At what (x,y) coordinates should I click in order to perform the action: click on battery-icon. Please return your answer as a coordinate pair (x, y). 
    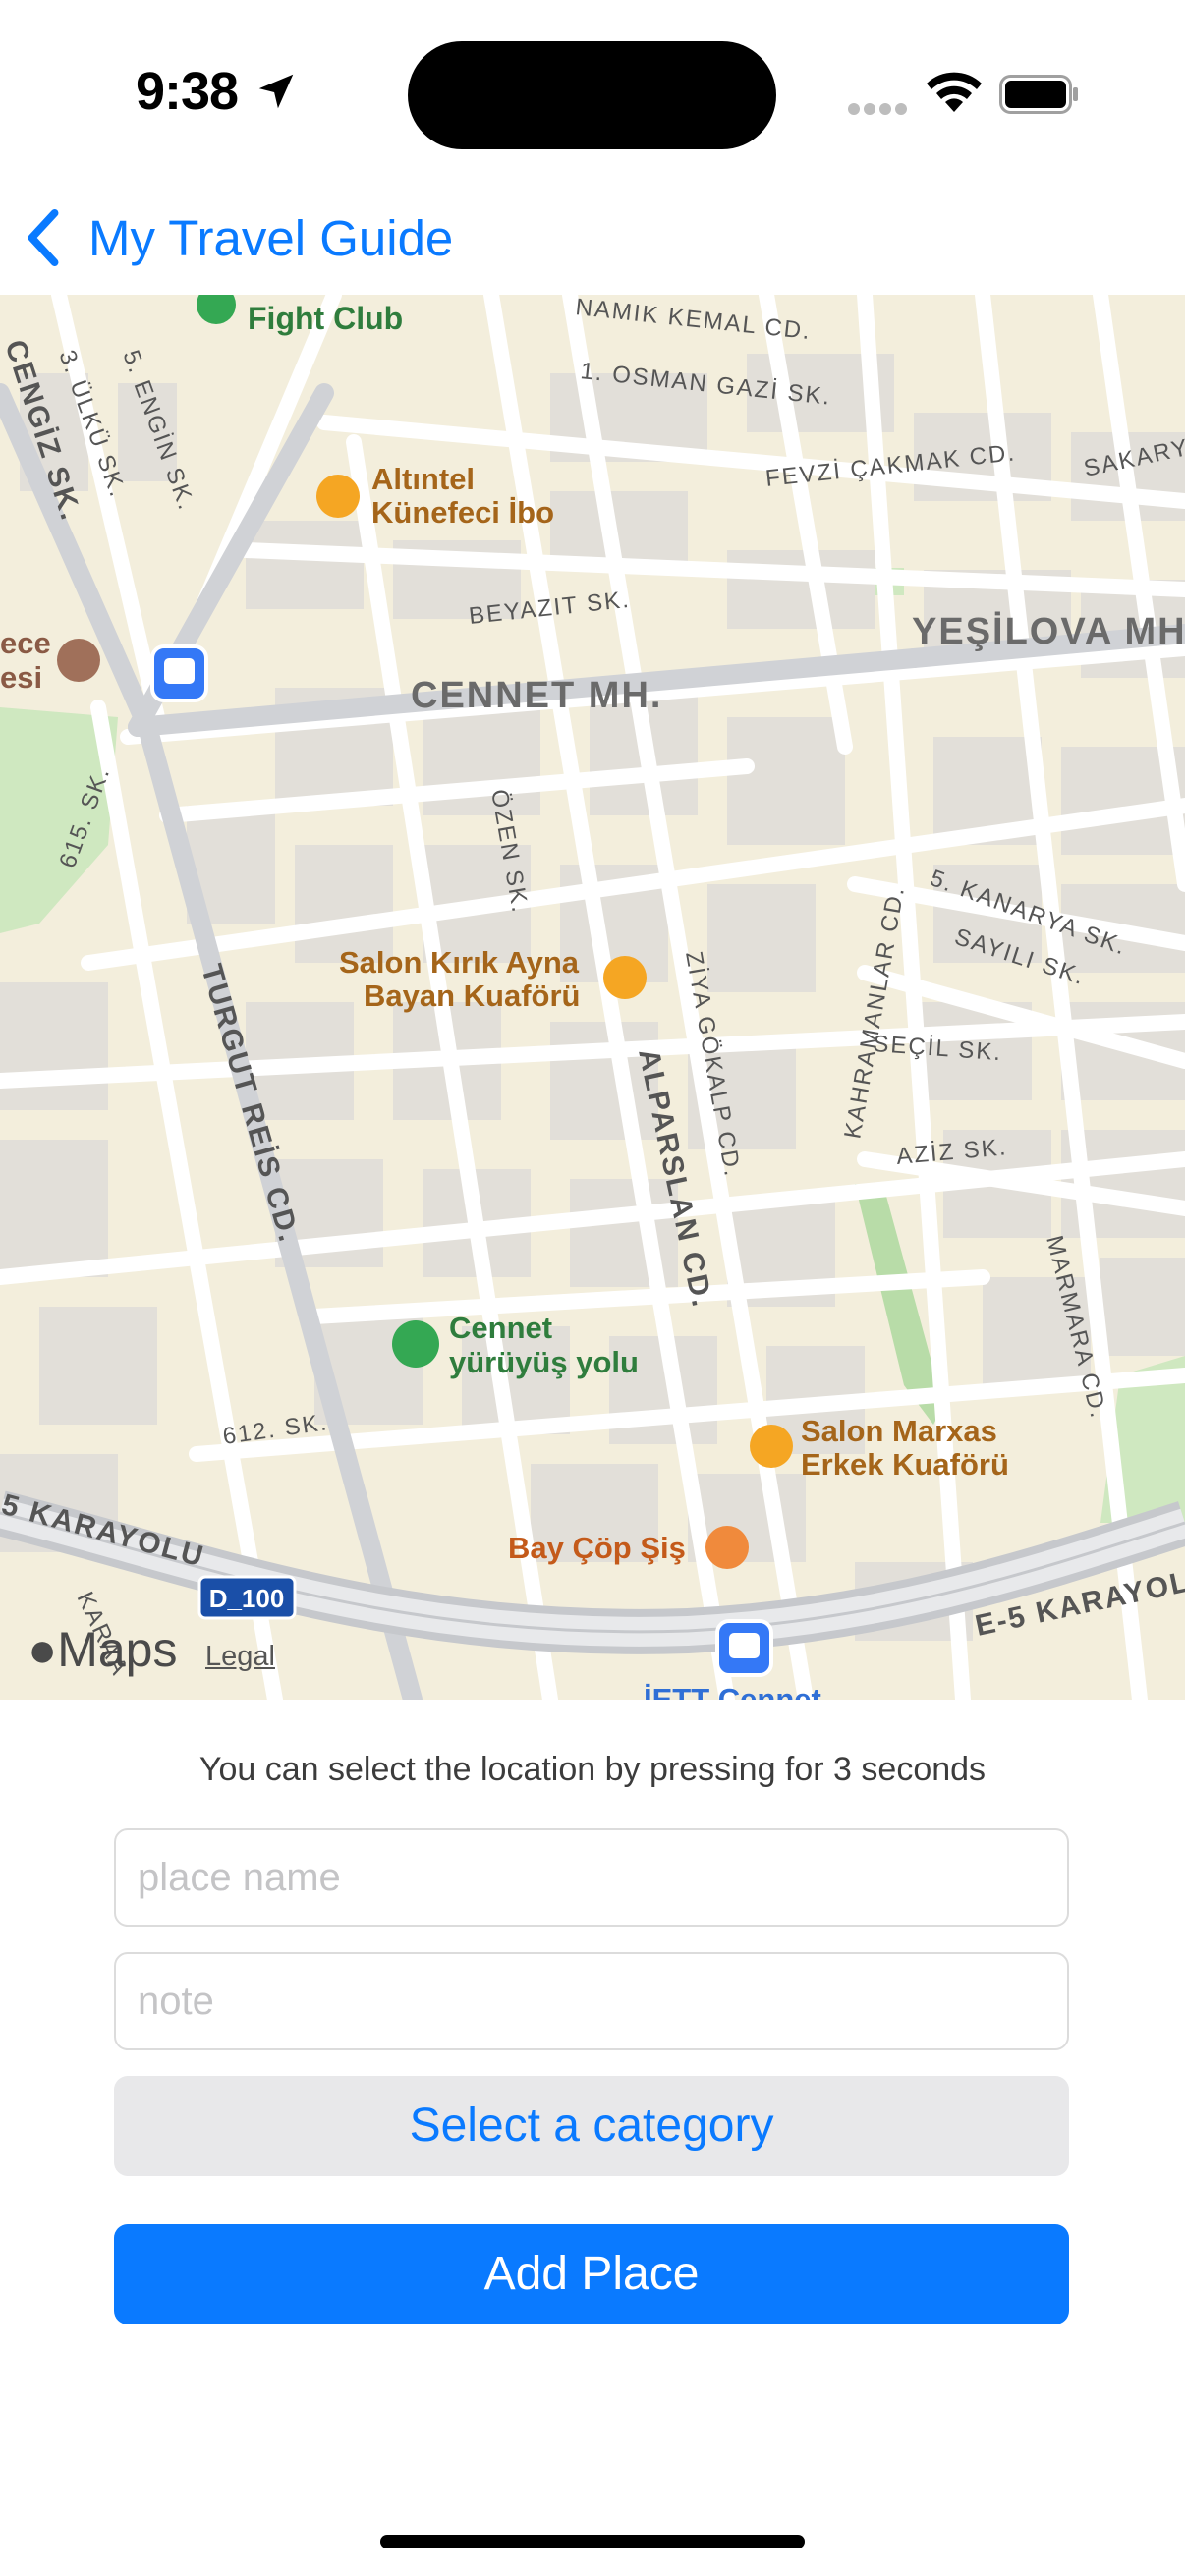
    Looking at the image, I should click on (1038, 94).